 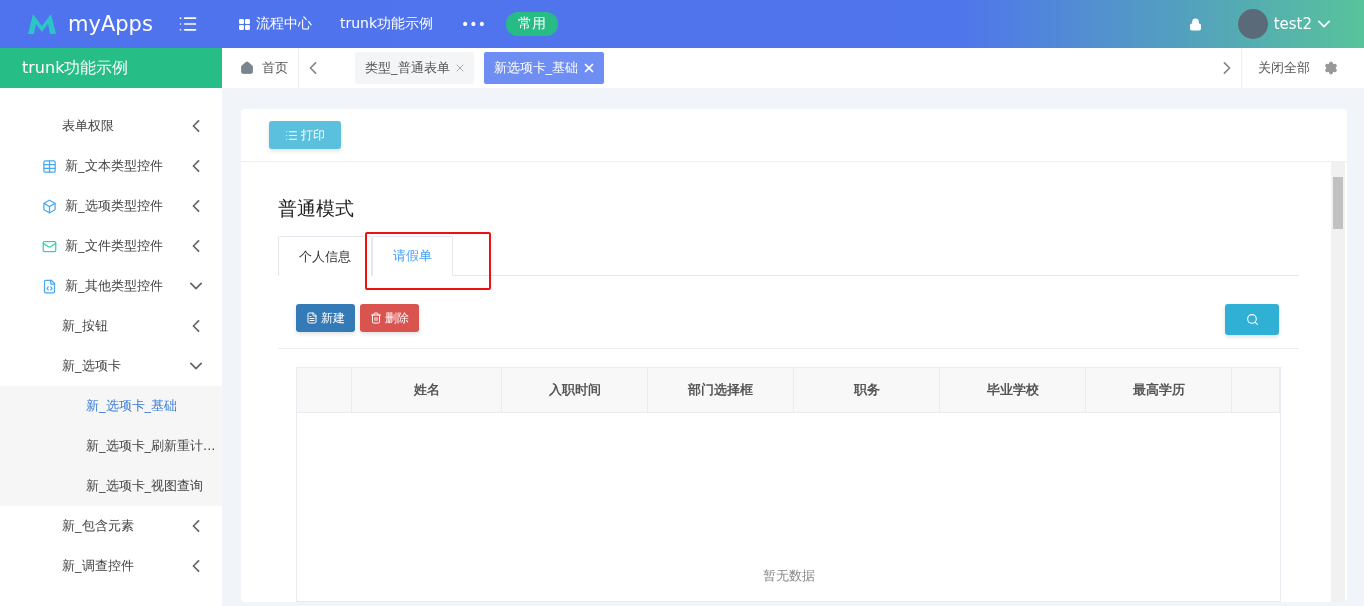 I want to click on home-icon, so click(x=247, y=68).